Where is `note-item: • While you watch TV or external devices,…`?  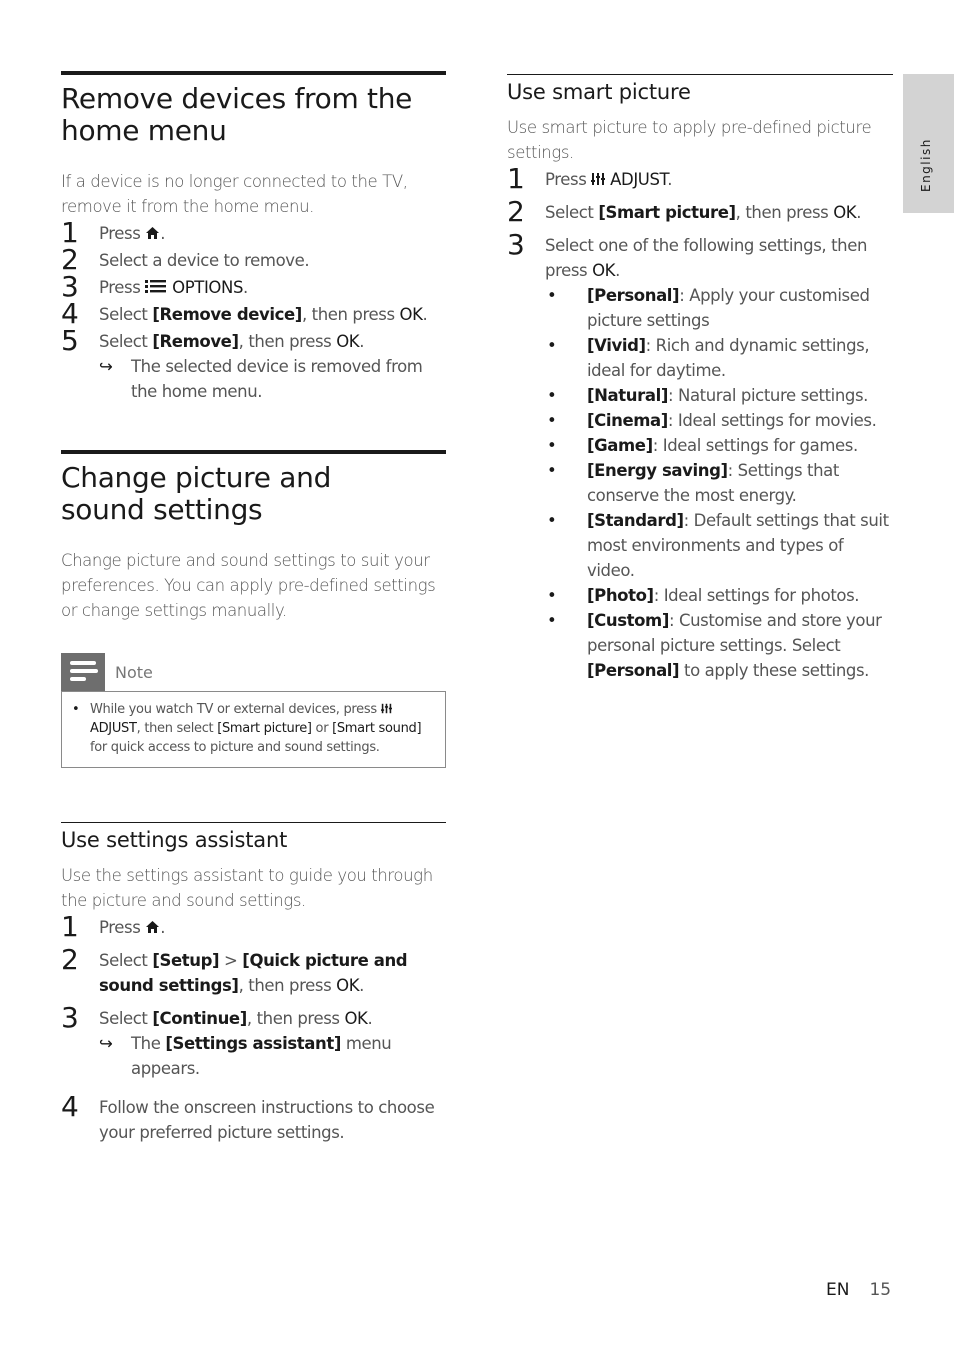
note-item: • While you watch TV or external devices,… is located at coordinates (247, 728).